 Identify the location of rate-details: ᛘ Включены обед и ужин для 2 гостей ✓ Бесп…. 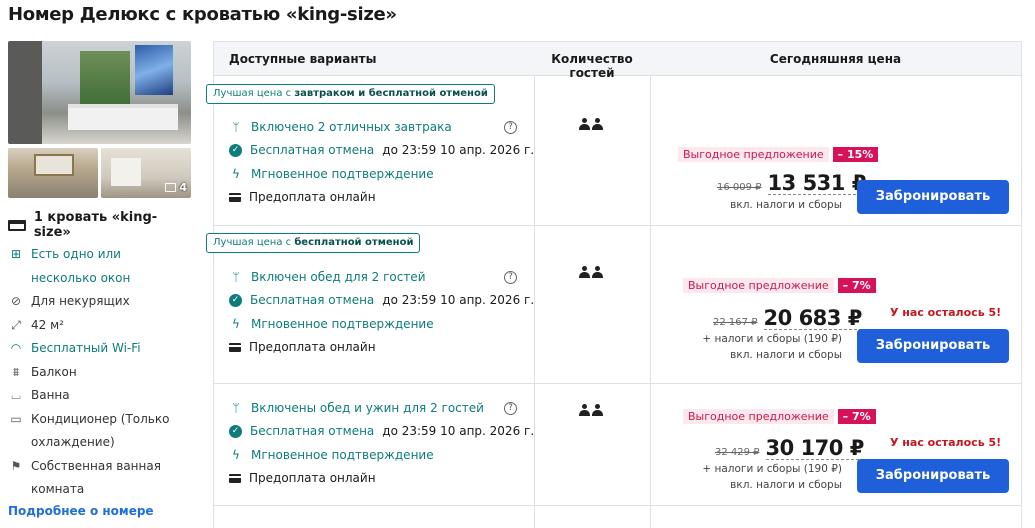
(381, 443).